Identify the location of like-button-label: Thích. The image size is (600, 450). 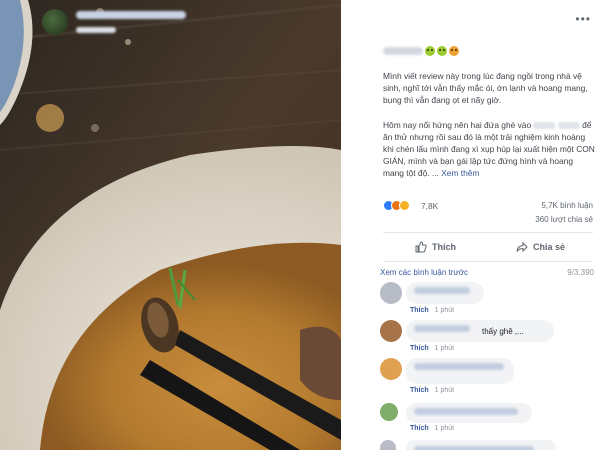
(444, 247).